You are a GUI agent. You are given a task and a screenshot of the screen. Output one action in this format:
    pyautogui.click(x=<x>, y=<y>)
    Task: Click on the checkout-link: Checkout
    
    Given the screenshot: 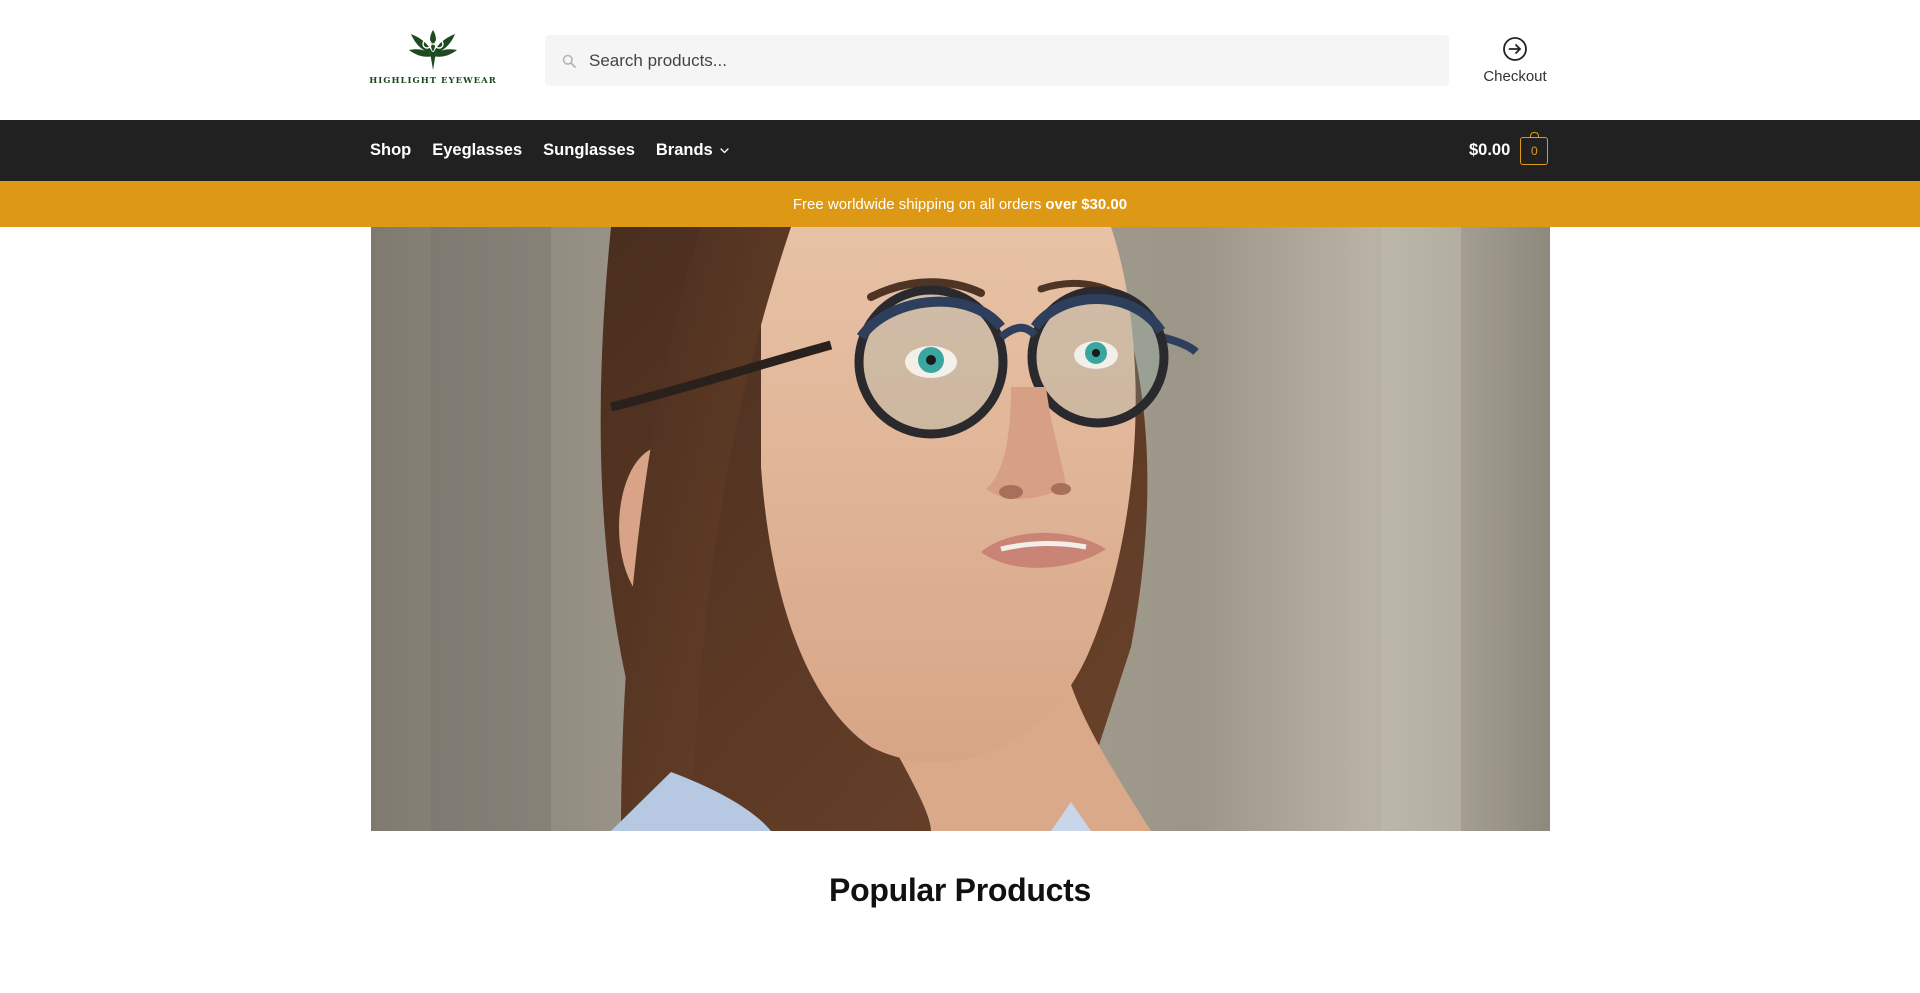 What is the action you would take?
    pyautogui.click(x=1515, y=60)
    